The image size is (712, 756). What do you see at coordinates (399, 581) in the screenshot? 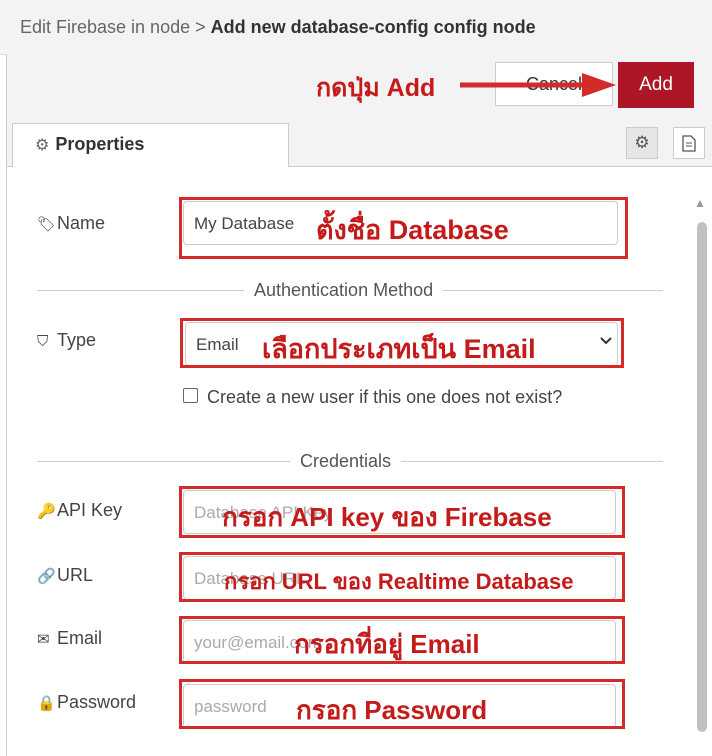
I see `url-annotation: กรอก URL ของ Realtime Database` at bounding box center [399, 581].